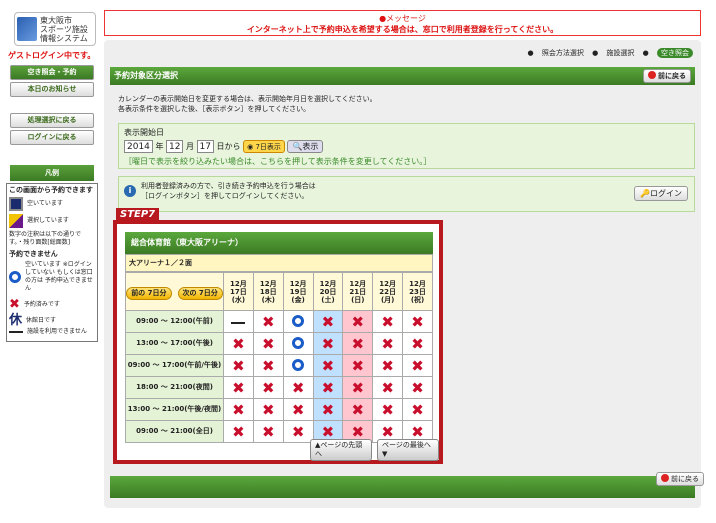 This screenshot has width=716, height=523. What do you see at coordinates (388, 291) in the screenshot?
I see `date-header: 12月 22日 (月)` at bounding box center [388, 291].